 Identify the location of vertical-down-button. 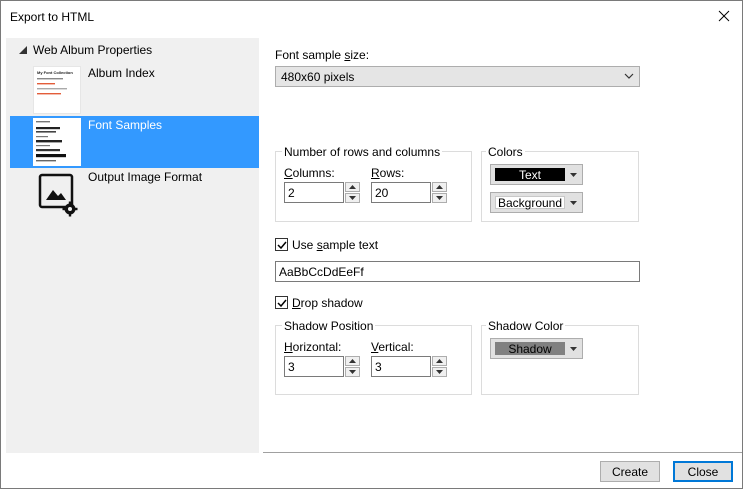
(439, 372).